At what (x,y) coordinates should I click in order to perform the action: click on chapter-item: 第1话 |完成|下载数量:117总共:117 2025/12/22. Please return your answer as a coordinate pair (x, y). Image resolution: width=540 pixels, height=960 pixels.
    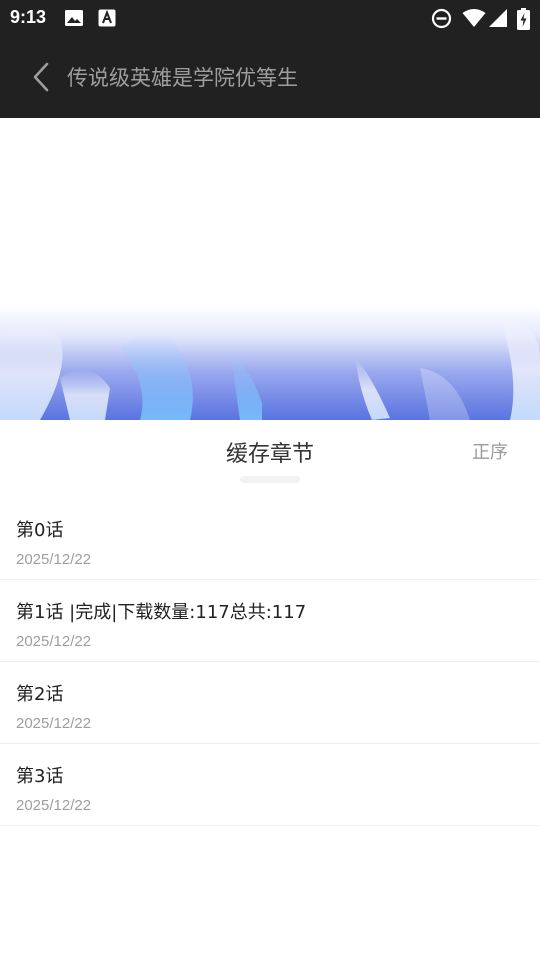
    Looking at the image, I should click on (270, 621).